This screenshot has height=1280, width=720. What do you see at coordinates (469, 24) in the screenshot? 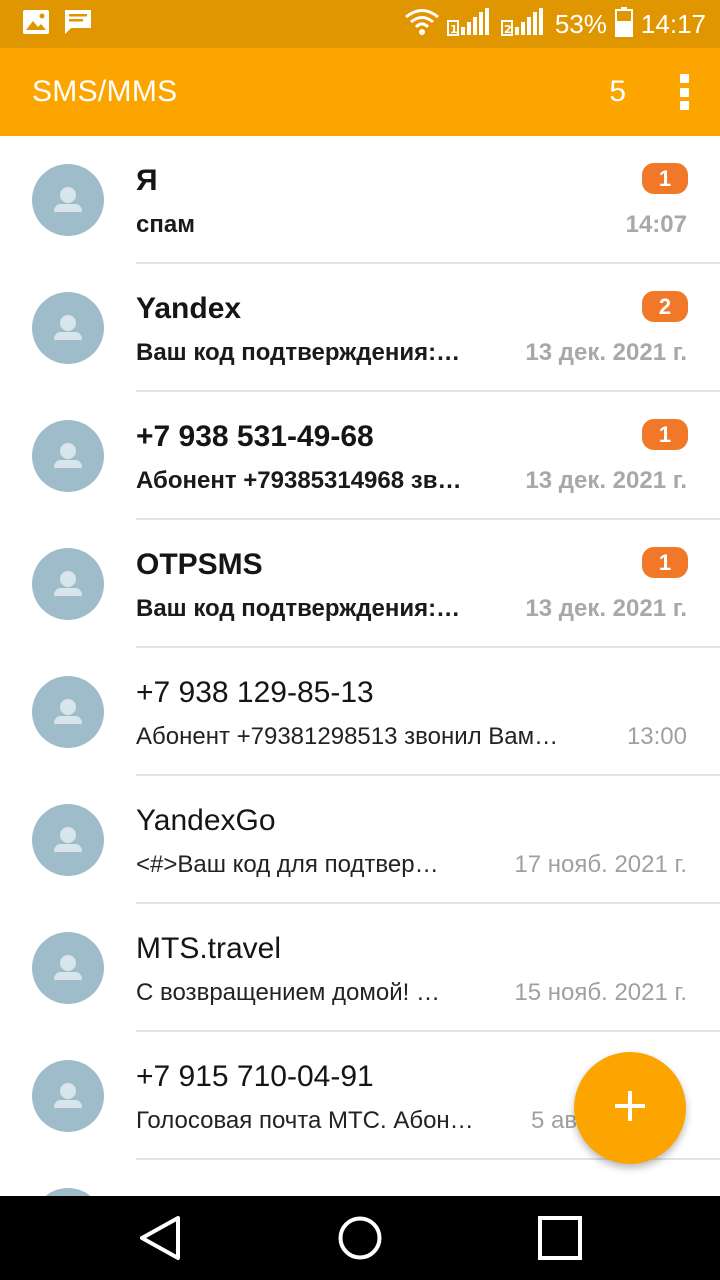
I see `sim1-signal-icon: 1` at bounding box center [469, 24].